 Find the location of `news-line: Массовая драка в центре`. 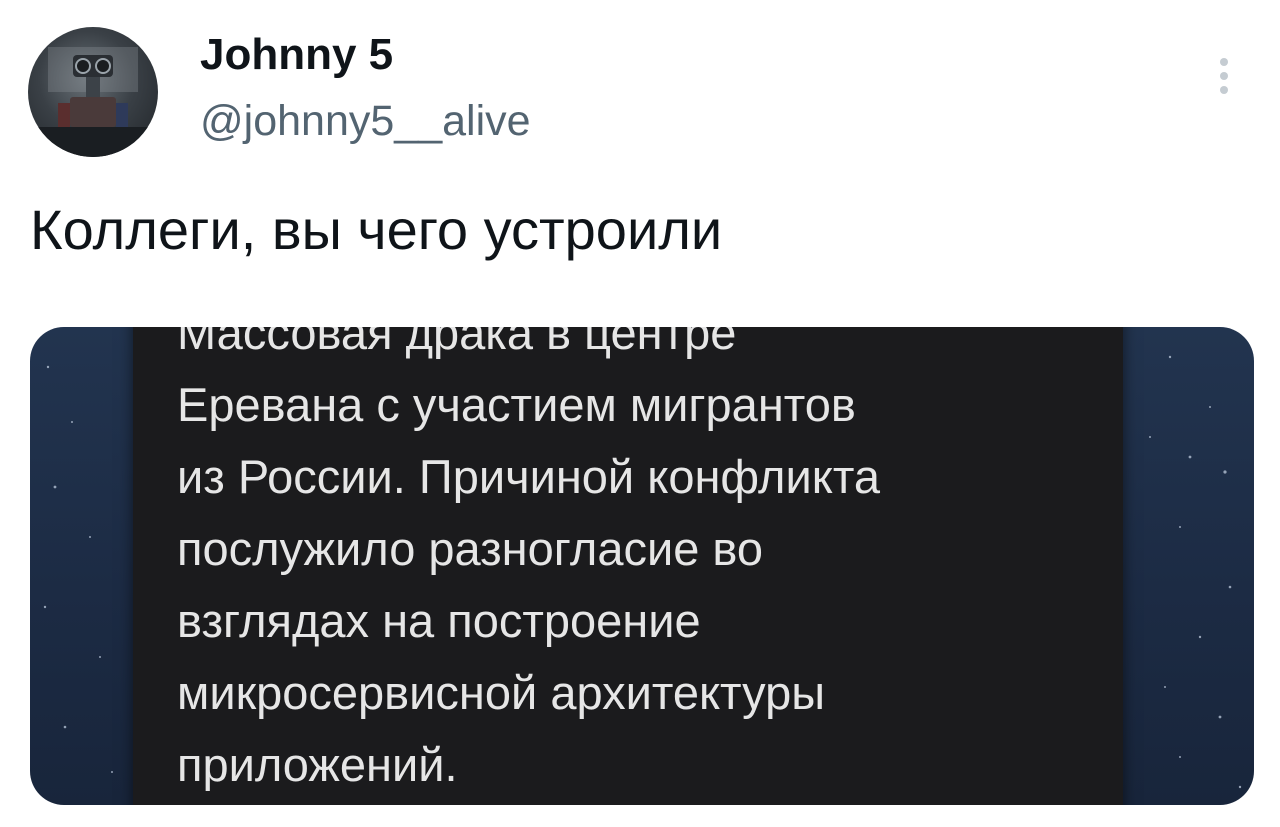

news-line: Массовая драка в центре is located at coordinates (457, 343).